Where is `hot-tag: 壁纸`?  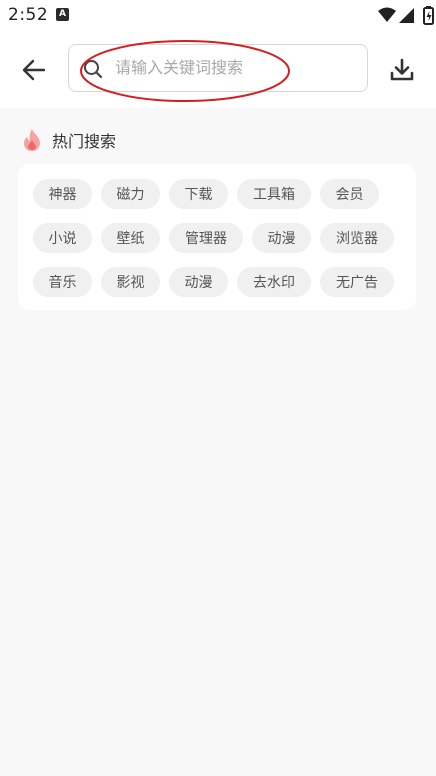 hot-tag: 壁纸 is located at coordinates (130, 238).